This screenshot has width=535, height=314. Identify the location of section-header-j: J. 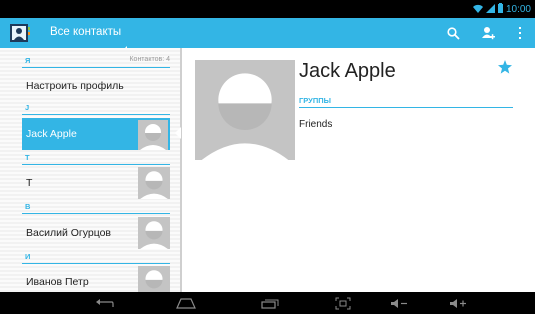
(96, 108).